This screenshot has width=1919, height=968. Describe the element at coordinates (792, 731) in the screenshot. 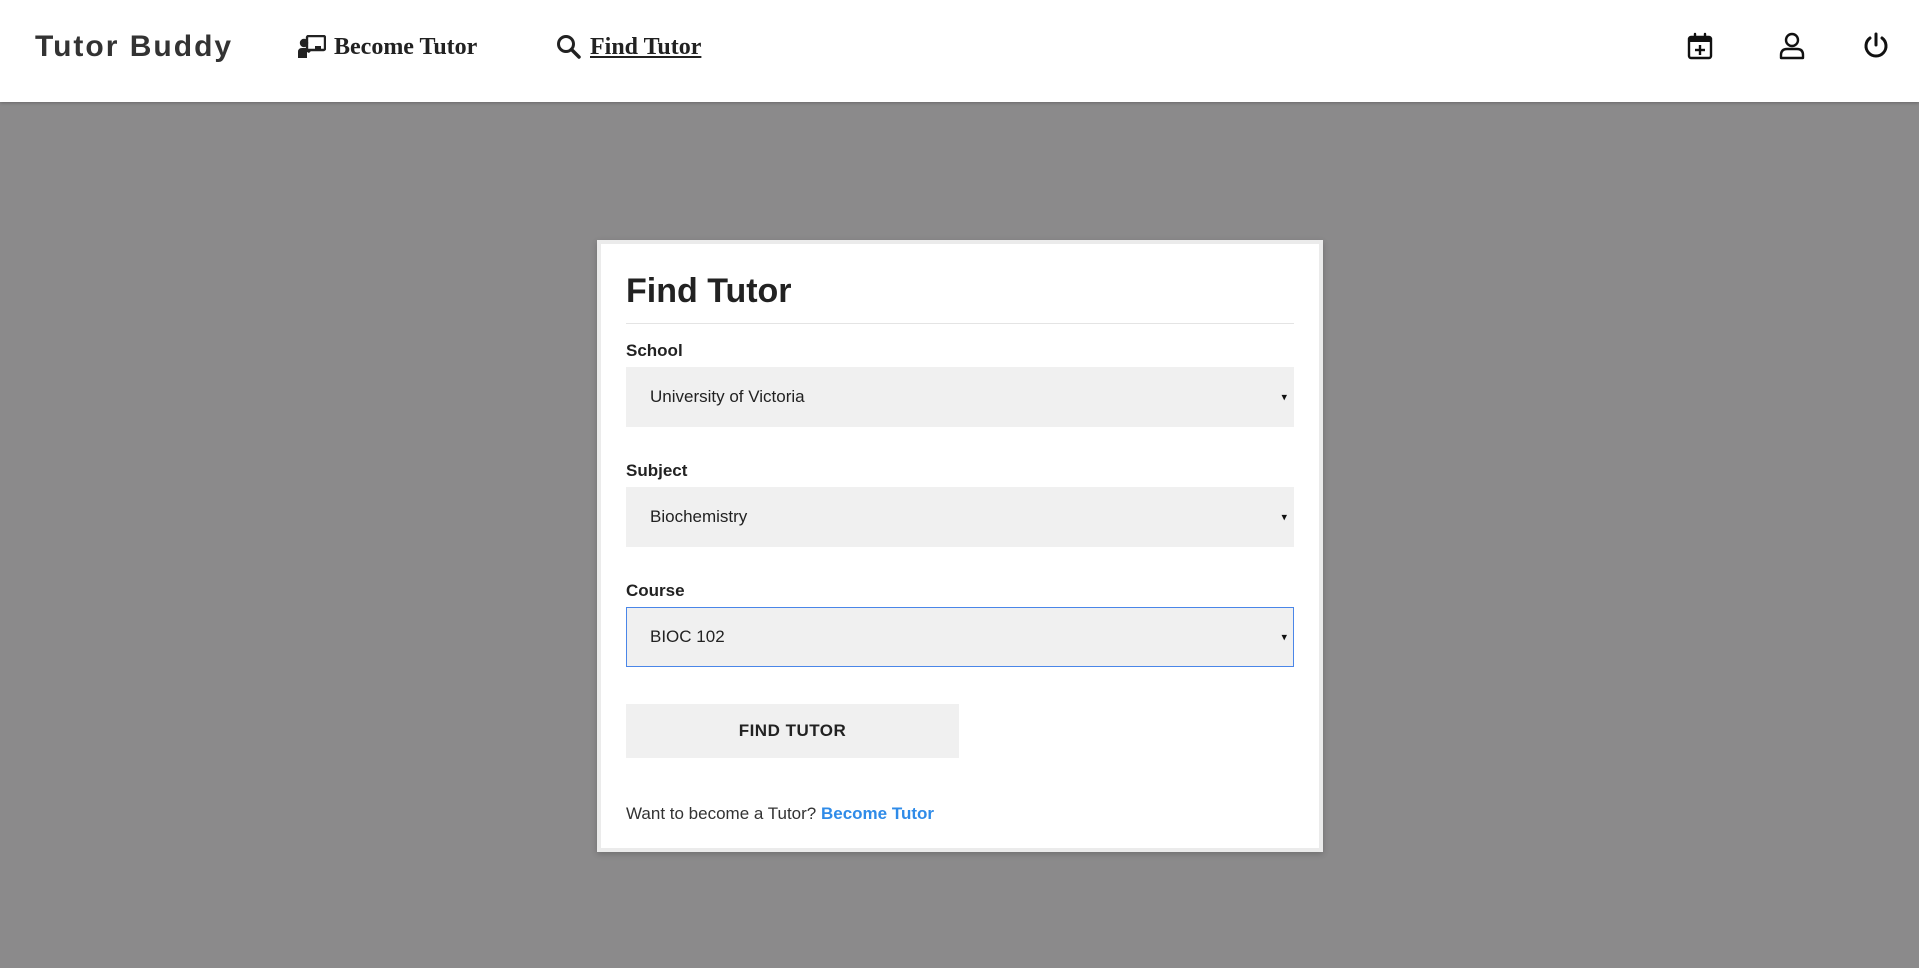

I see `find-tutor-button: FIND TUTOR` at that location.